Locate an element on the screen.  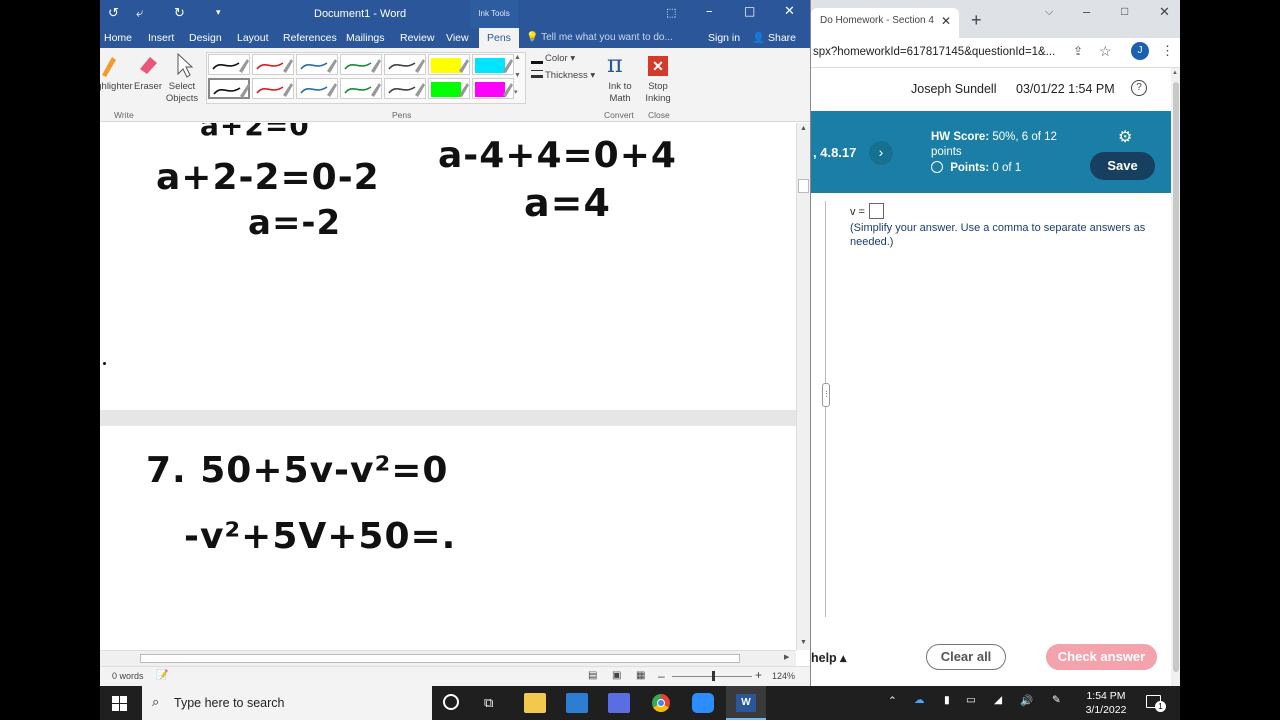
microphone-icon: ▮ is located at coordinates (947, 700).